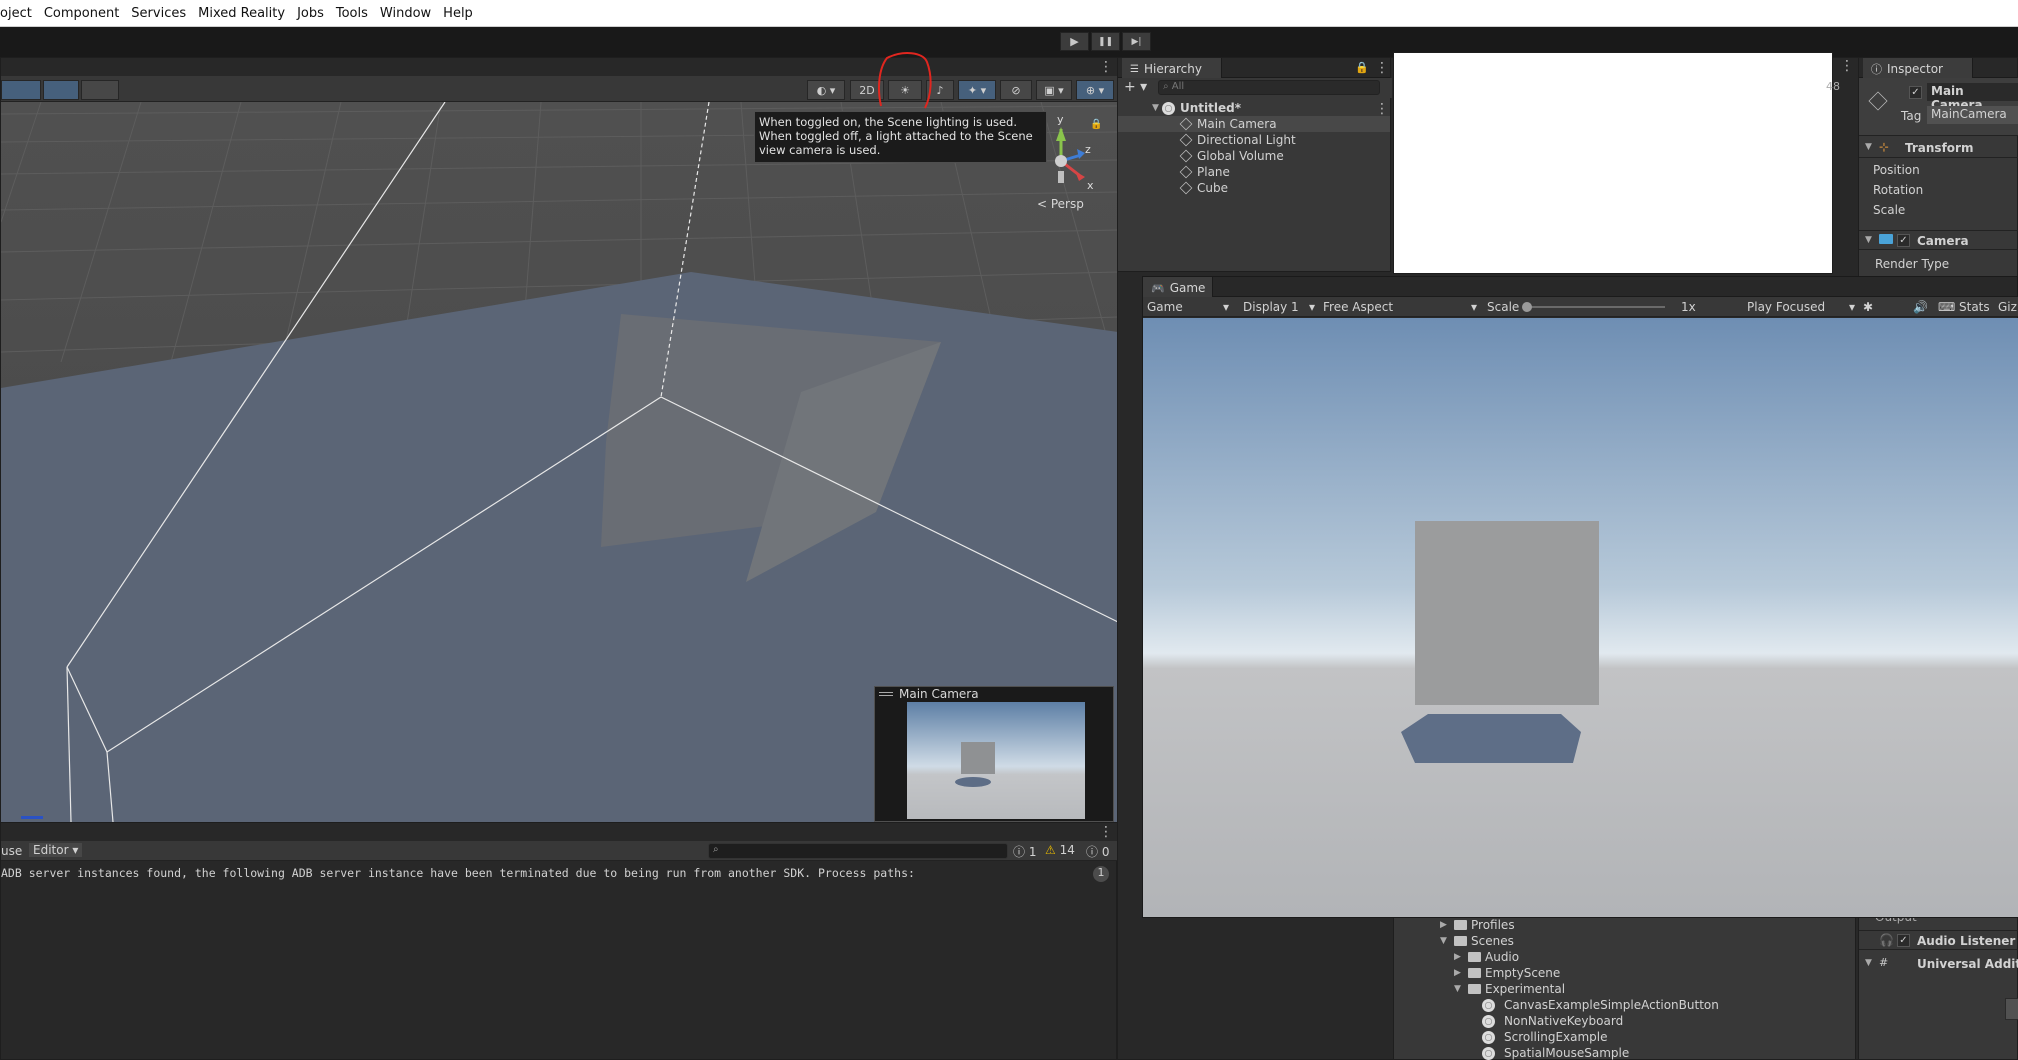 This screenshot has width=2018, height=1060. I want to click on hierarchy-item-directional-light: Directional Light, so click(1207, 140).